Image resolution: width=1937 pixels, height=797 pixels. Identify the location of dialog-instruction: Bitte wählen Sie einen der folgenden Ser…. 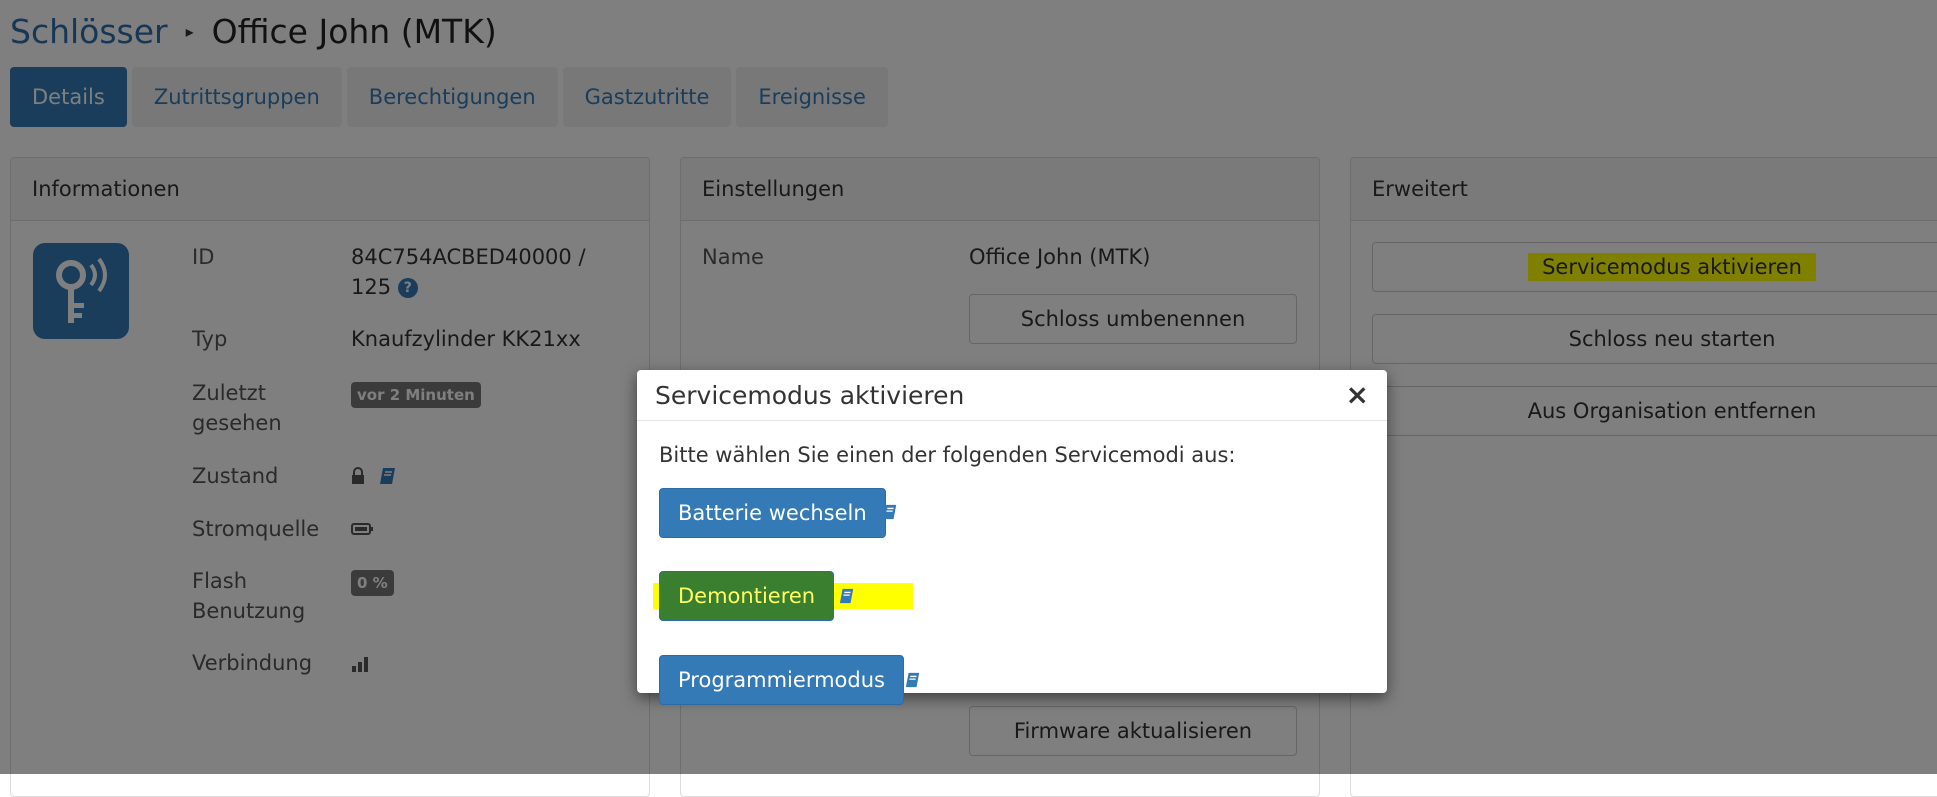
(947, 455).